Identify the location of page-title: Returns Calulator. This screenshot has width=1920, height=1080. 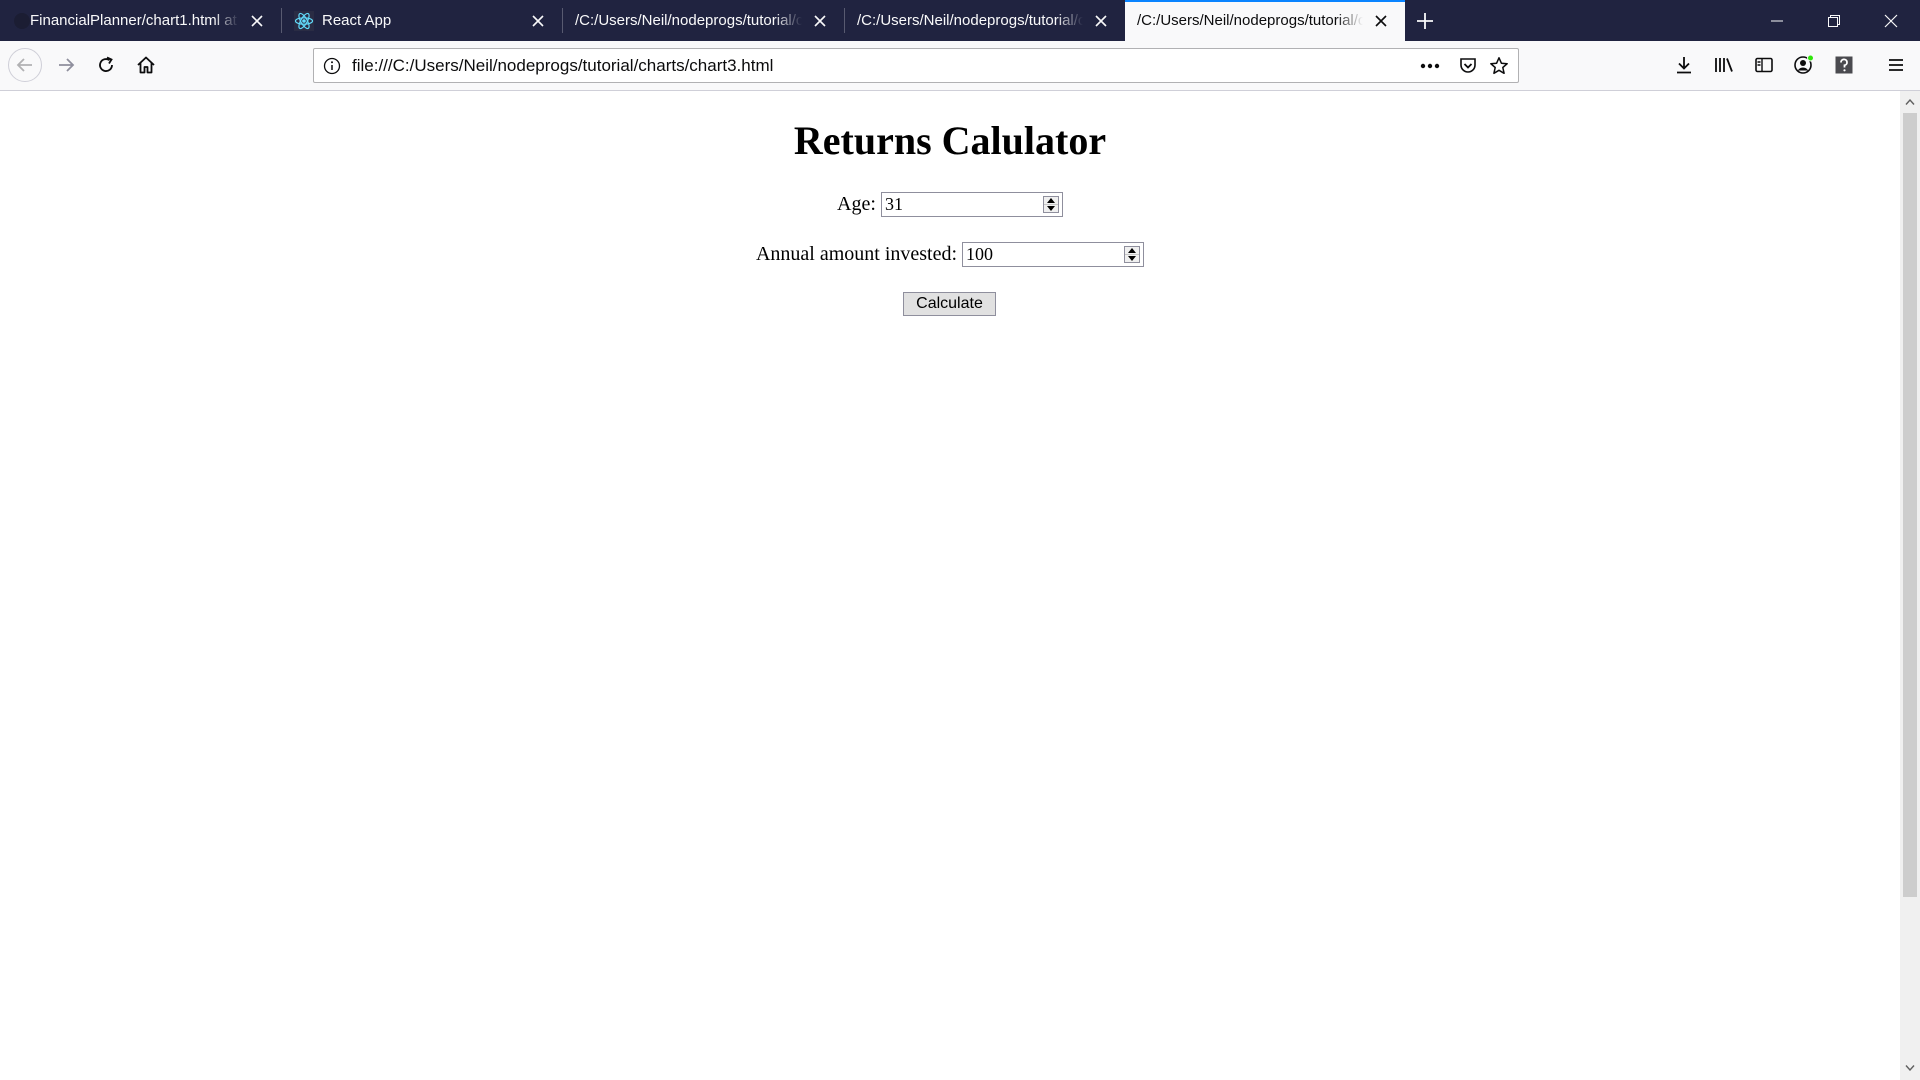
(950, 140).